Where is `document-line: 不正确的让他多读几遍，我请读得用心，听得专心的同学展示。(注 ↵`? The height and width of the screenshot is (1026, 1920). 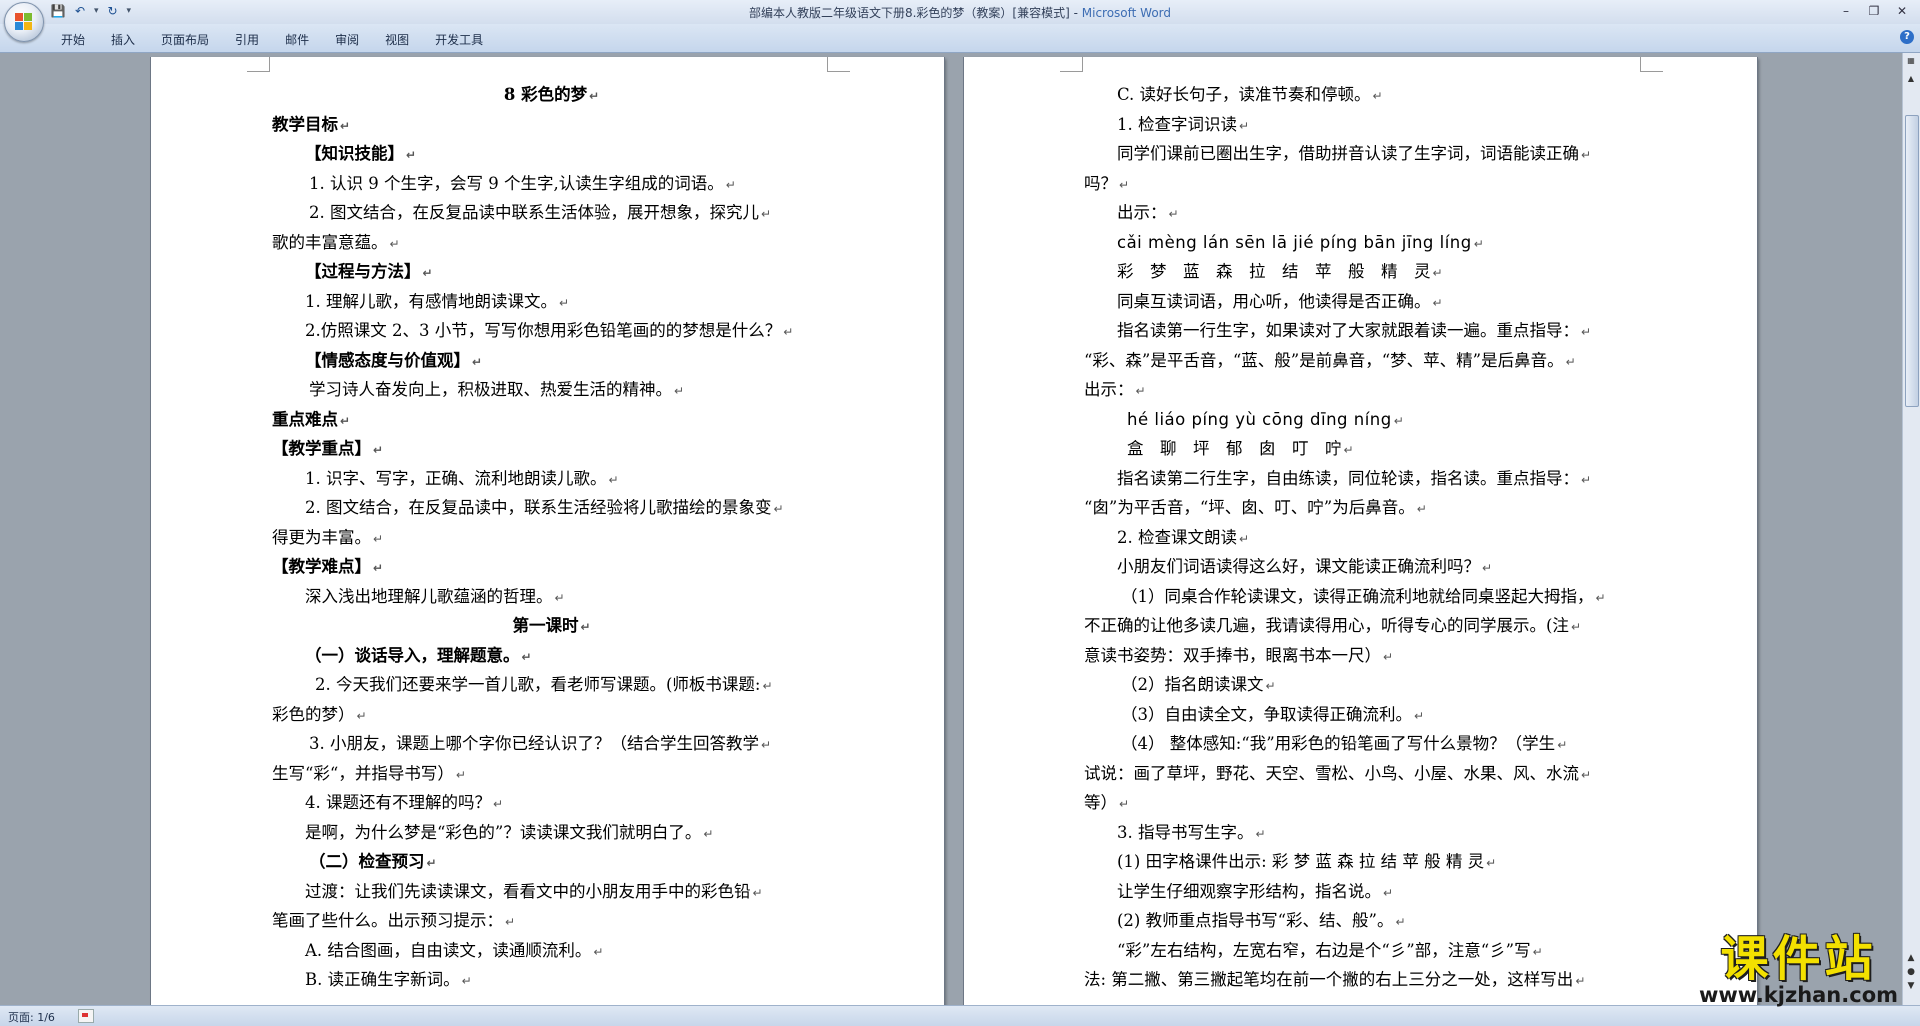 document-line: 不正确的让他多读几遍，我请读得用心，听得专心的同学展示。(注 ↵ is located at coordinates (1363, 626).